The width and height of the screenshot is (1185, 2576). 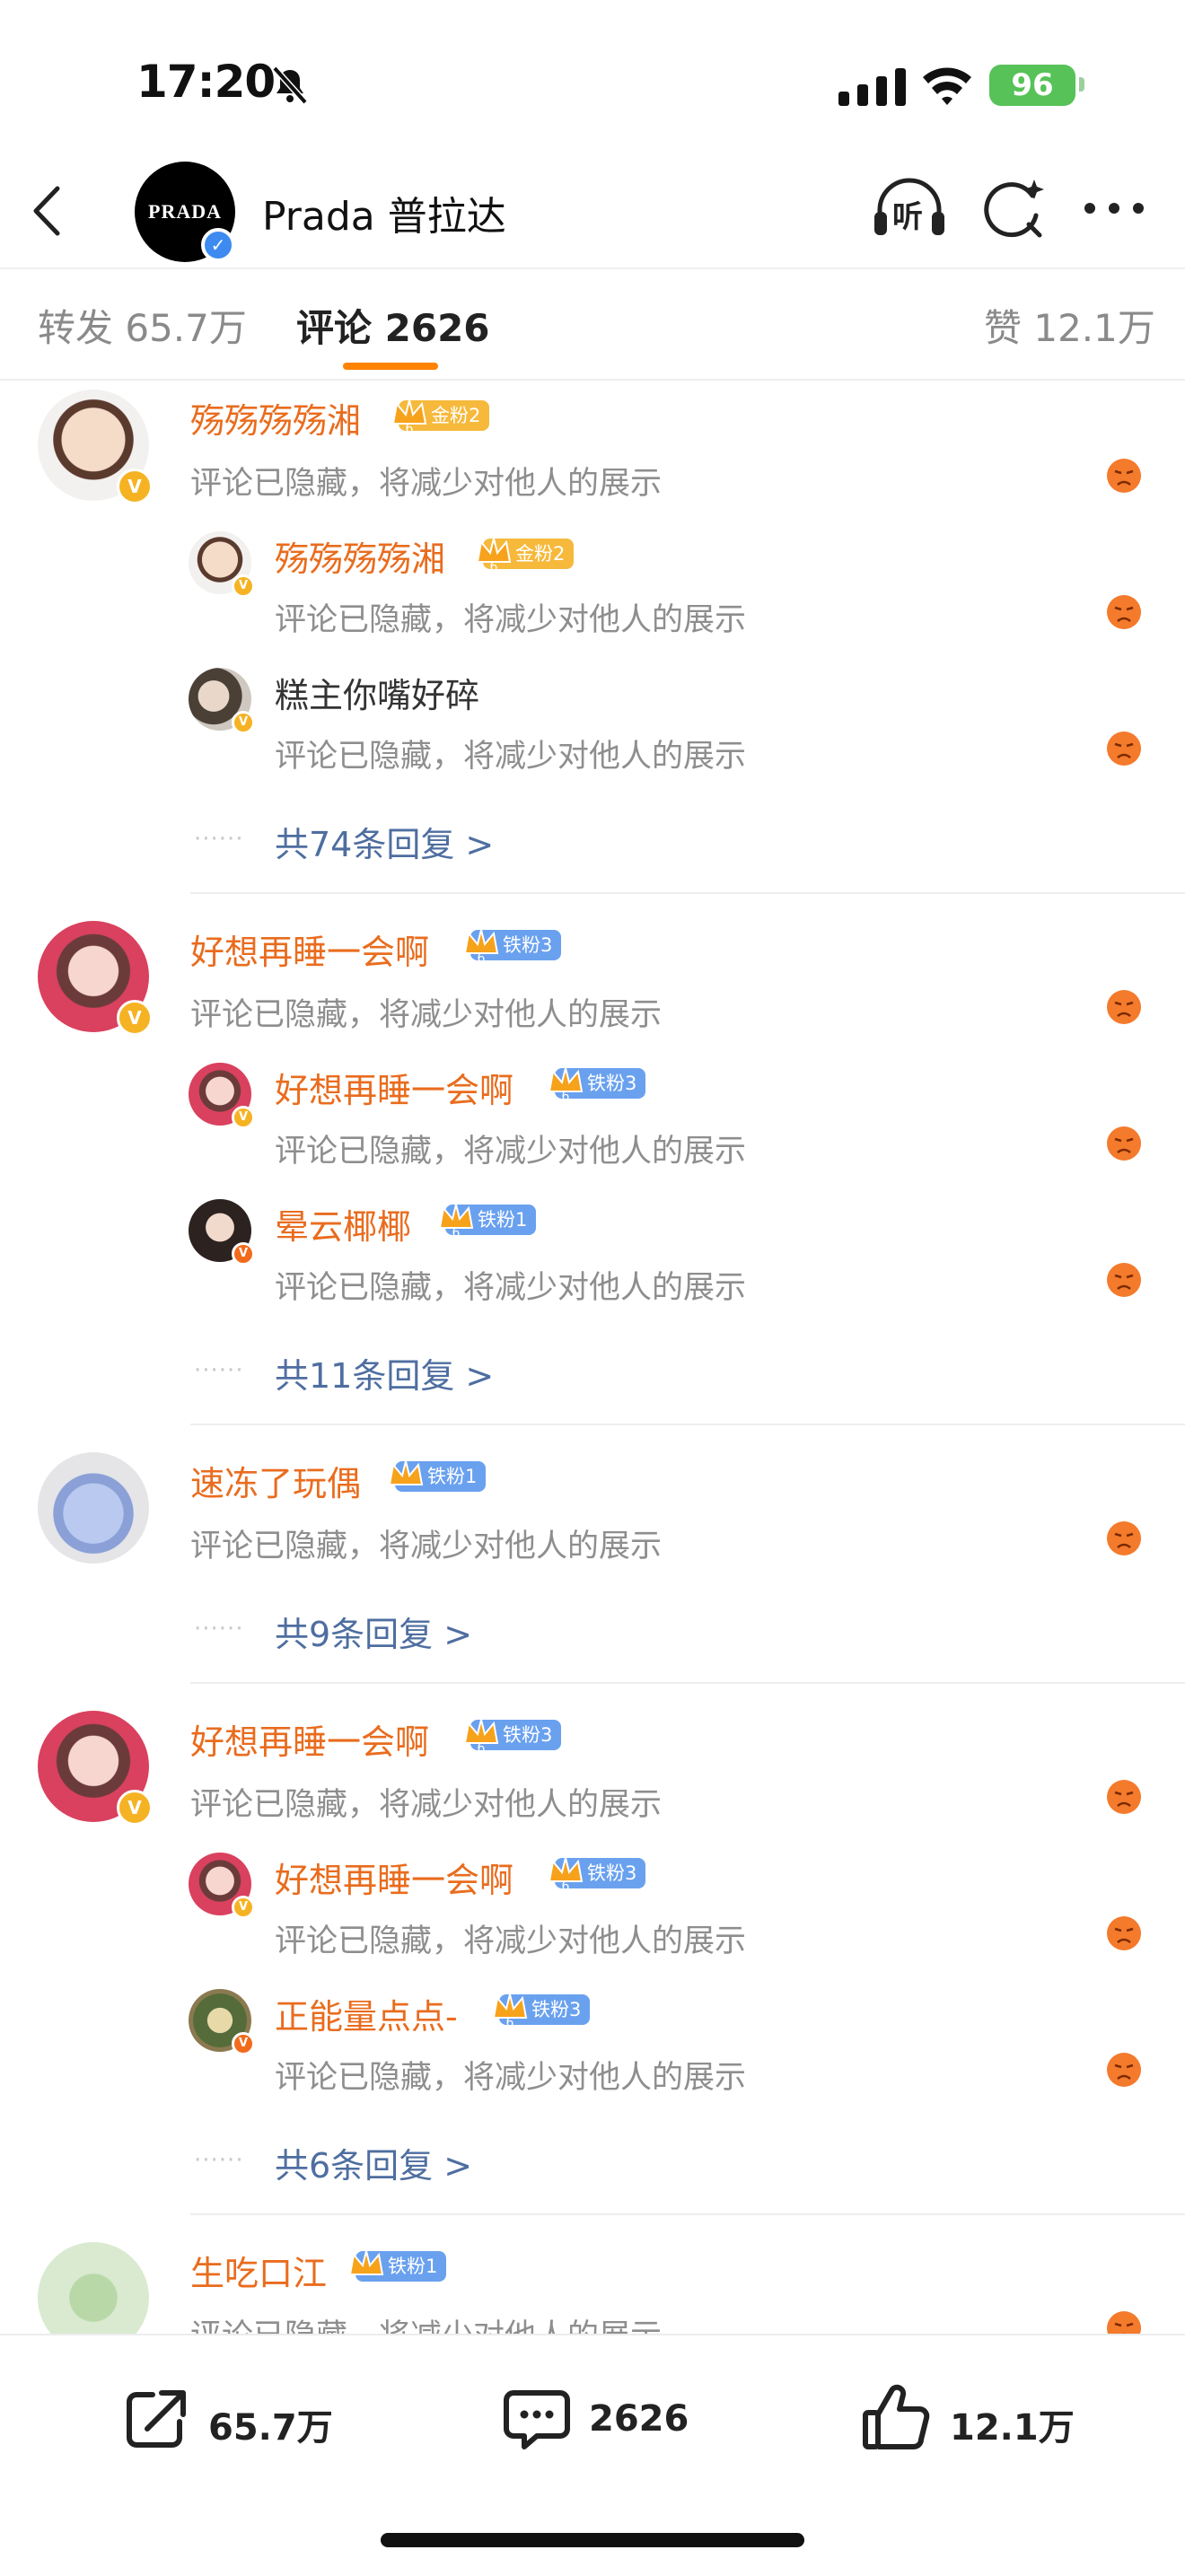 I want to click on listen-headphones-icon: 听, so click(x=909, y=208).